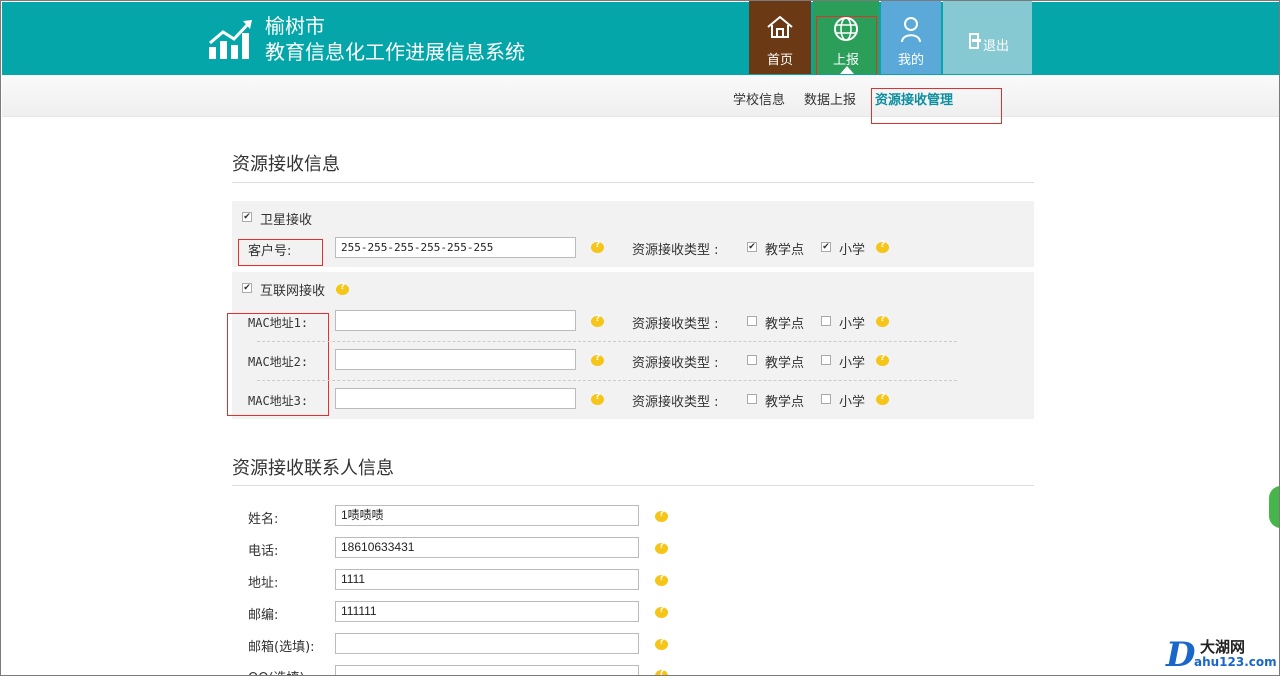  Describe the element at coordinates (1274, 507) in the screenshot. I see `floating-side-button` at that location.